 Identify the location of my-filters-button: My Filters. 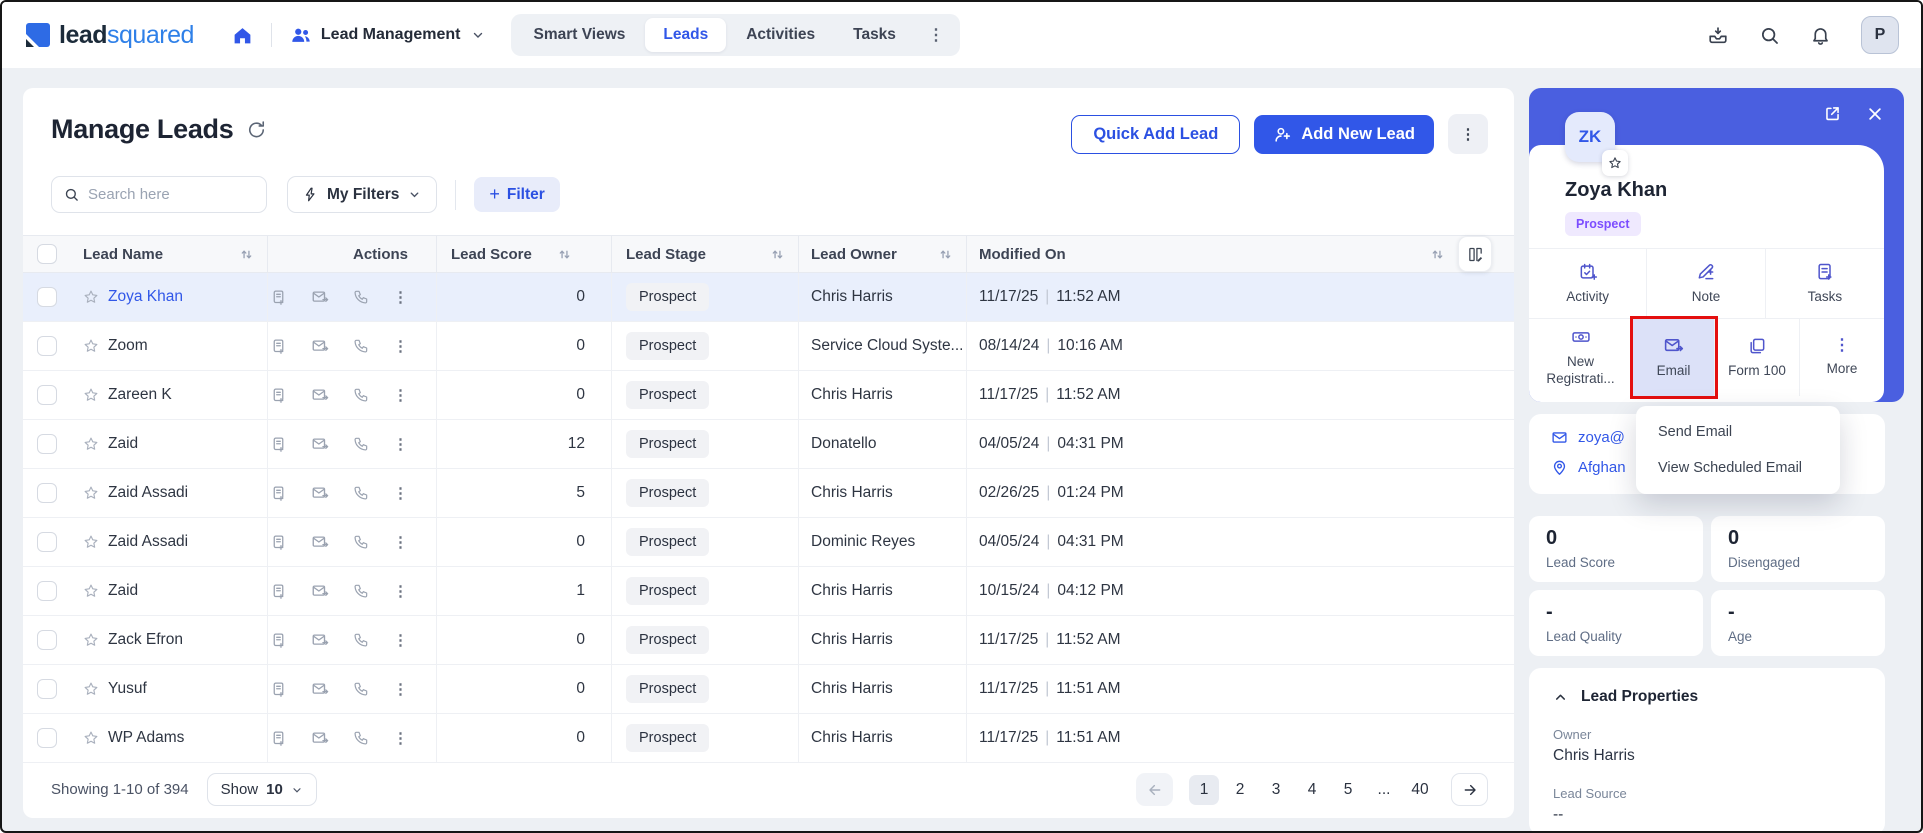
(362, 194).